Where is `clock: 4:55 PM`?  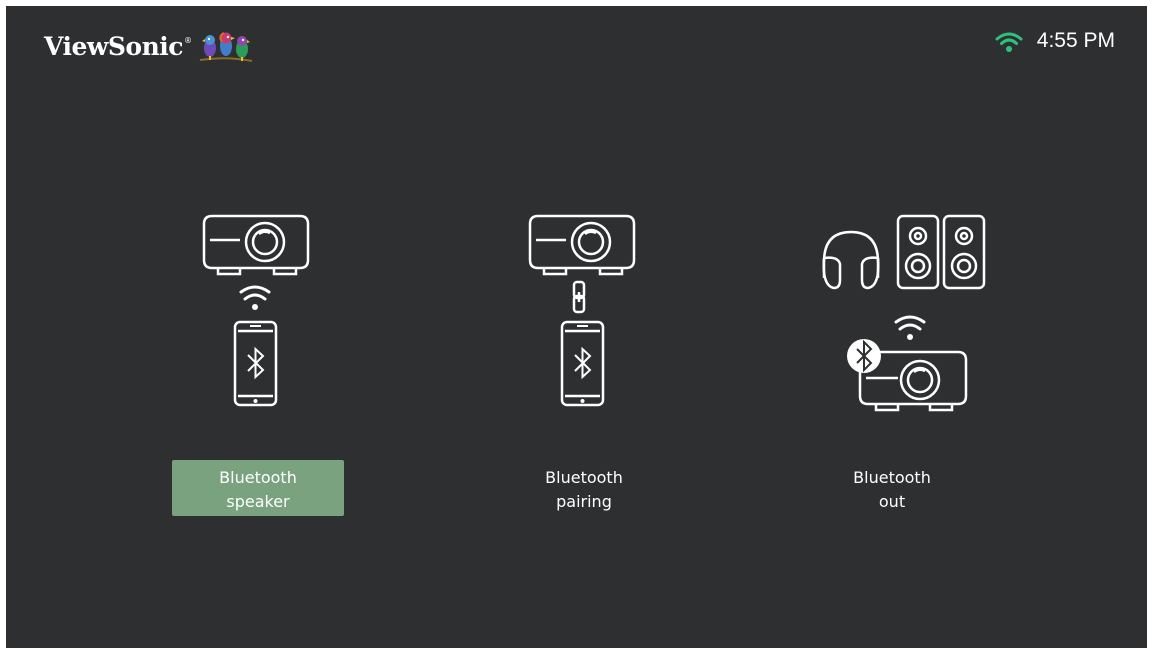
clock: 4:55 PM is located at coordinates (1075, 40).